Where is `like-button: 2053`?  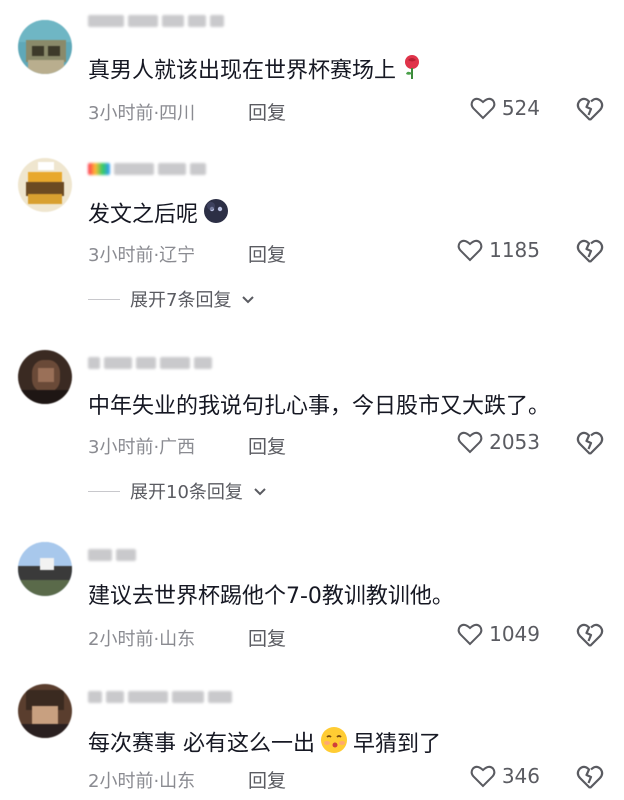
like-button: 2053 is located at coordinates (498, 442).